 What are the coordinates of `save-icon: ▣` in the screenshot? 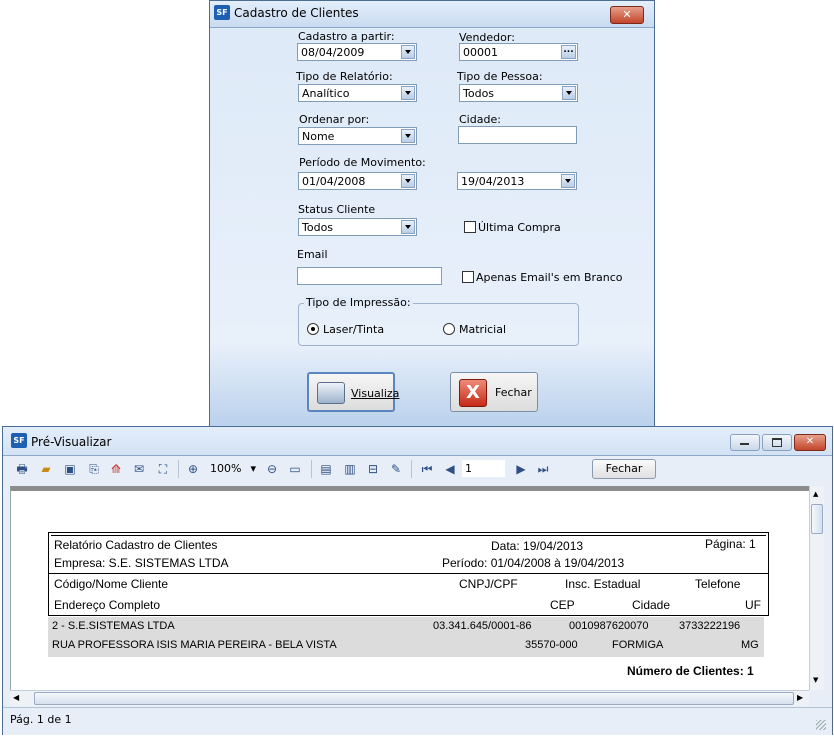 It's located at (70, 469).